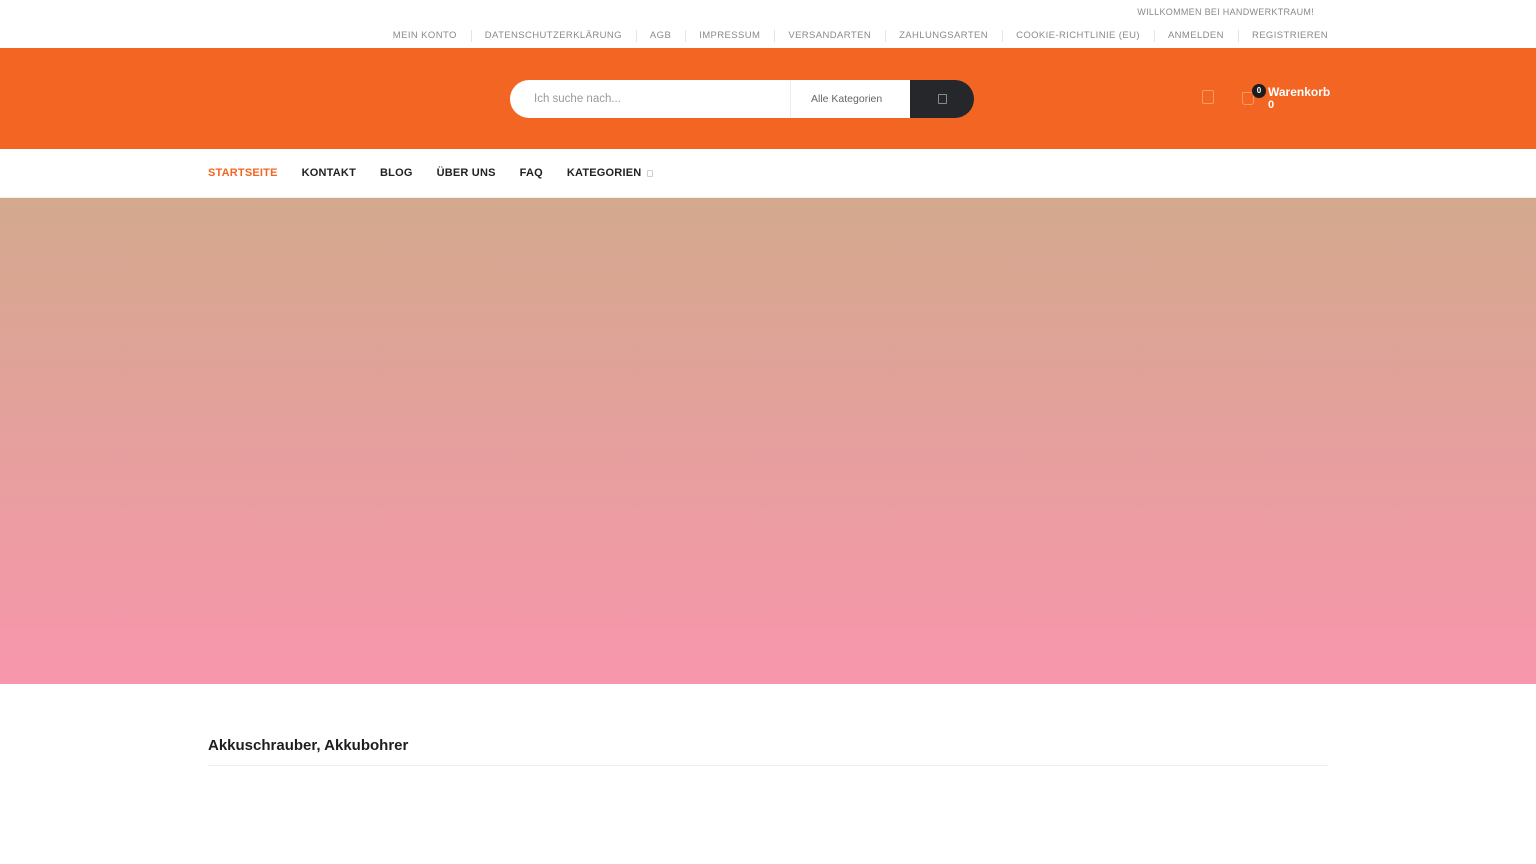 The image size is (1536, 864). What do you see at coordinates (850, 99) in the screenshot?
I see `category-select: Alle Kategorien` at bounding box center [850, 99].